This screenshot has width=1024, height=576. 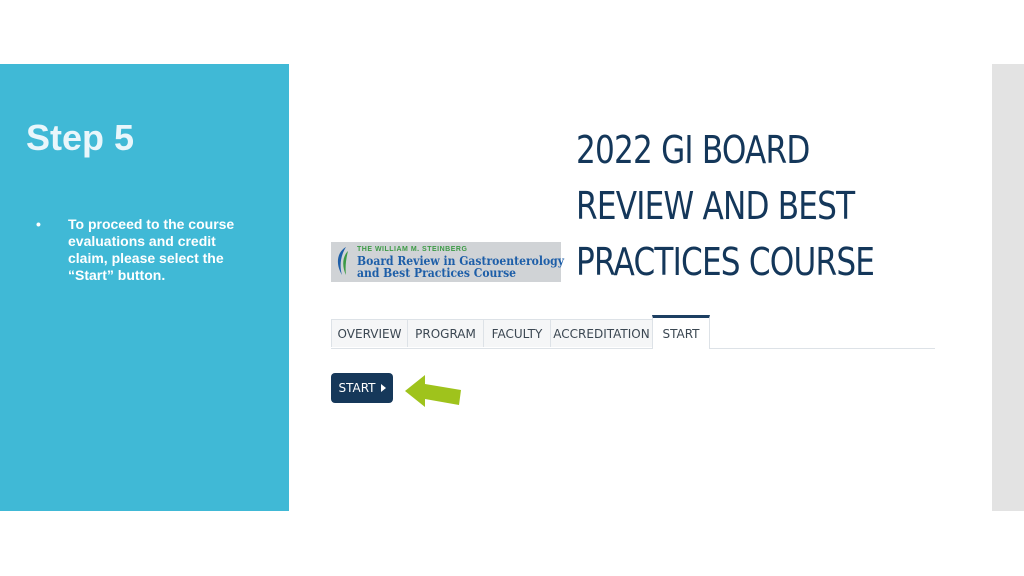 I want to click on logo-line-2: and Best Practices Course, so click(x=437, y=273).